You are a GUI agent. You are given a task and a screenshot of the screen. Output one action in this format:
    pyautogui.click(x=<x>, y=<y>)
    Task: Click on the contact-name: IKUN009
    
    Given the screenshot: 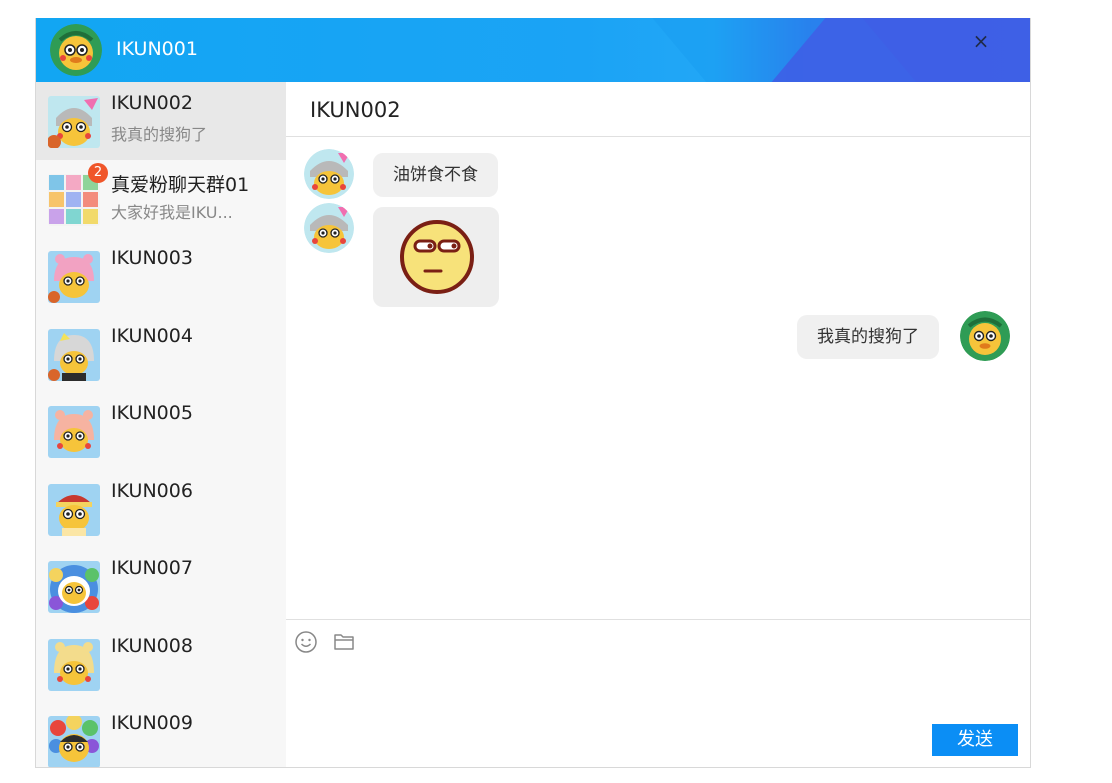 What is the action you would take?
    pyautogui.click(x=152, y=723)
    